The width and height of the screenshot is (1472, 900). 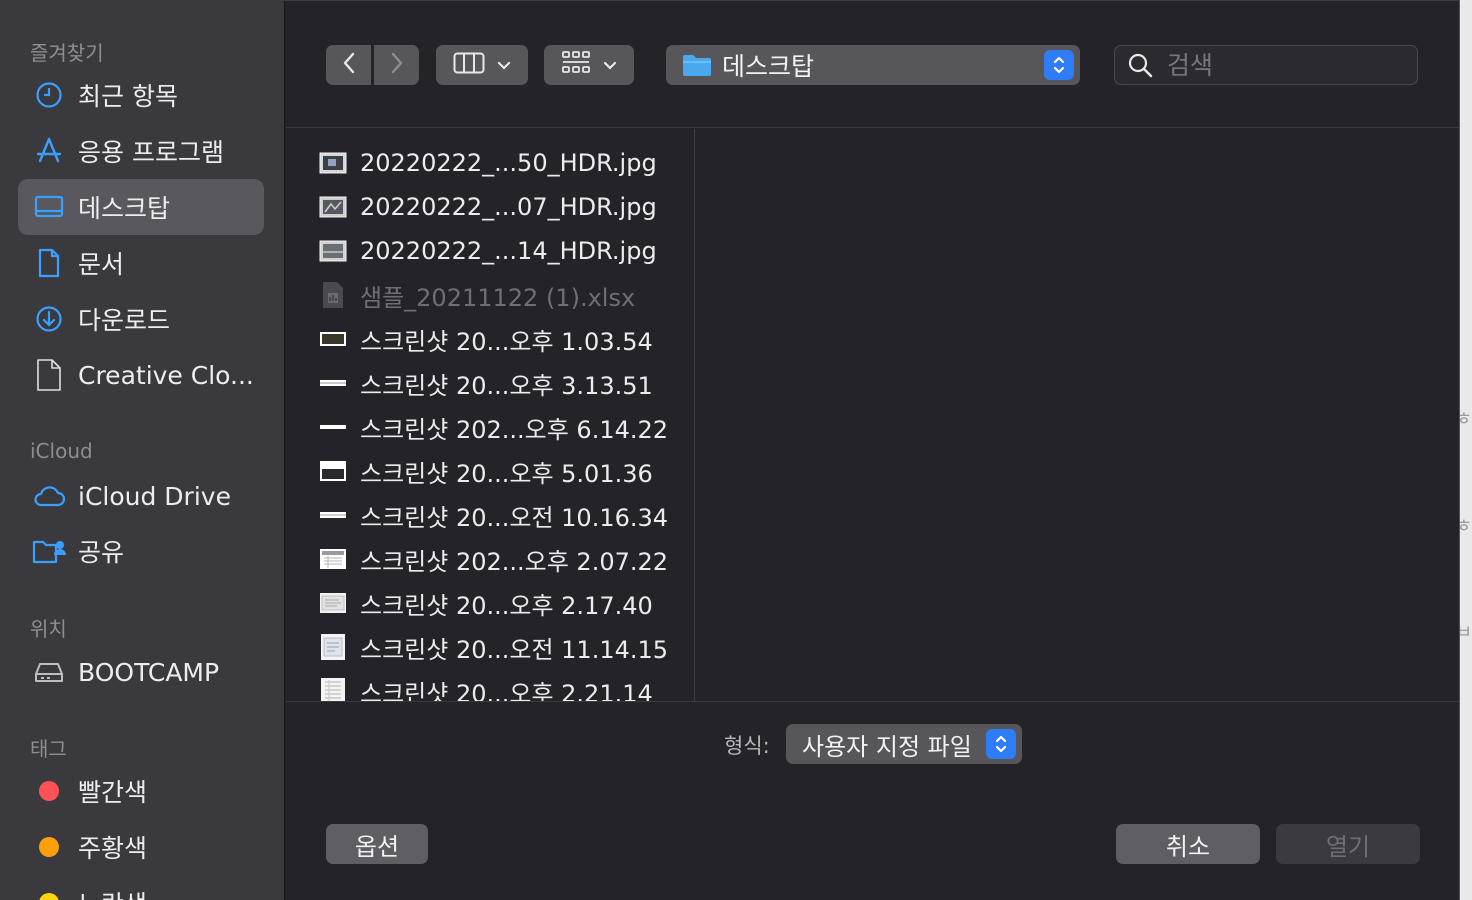 I want to click on sidebar-item-label: 공유, so click(x=101, y=552).